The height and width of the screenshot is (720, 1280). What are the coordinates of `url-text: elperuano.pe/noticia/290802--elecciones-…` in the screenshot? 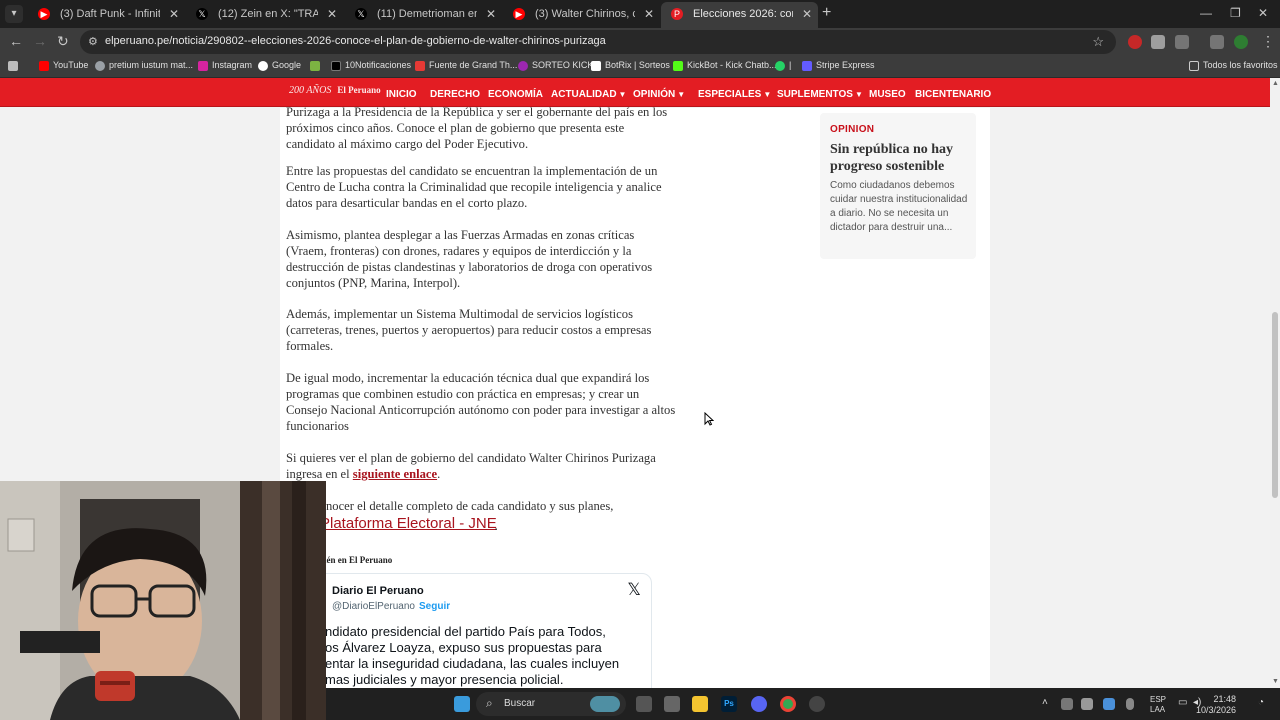 It's located at (355, 41).